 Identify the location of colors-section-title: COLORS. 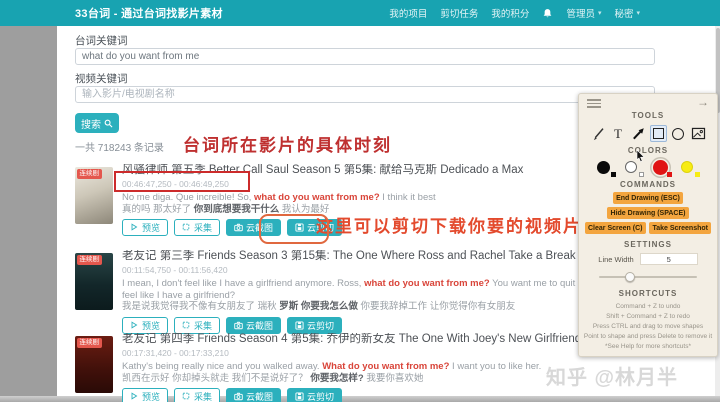
(648, 150).